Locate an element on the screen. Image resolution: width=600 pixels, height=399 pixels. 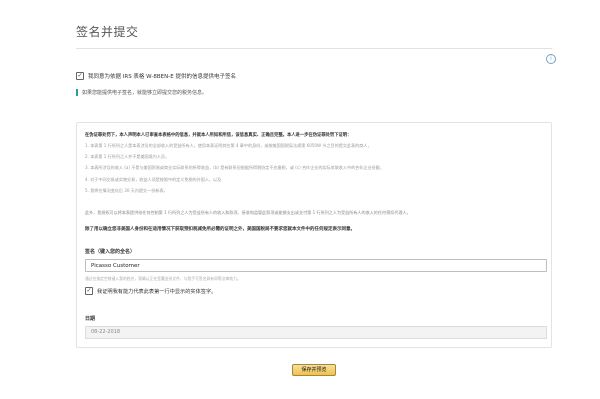
hint-accent-bar is located at coordinates (77, 92).